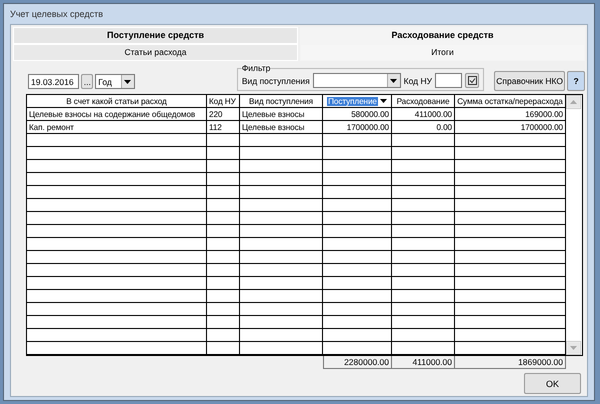 The height and width of the screenshot is (404, 600). Describe the element at coordinates (510, 101) in the screenshot. I see `column-header: Сумма остатка/перерасхода` at that location.